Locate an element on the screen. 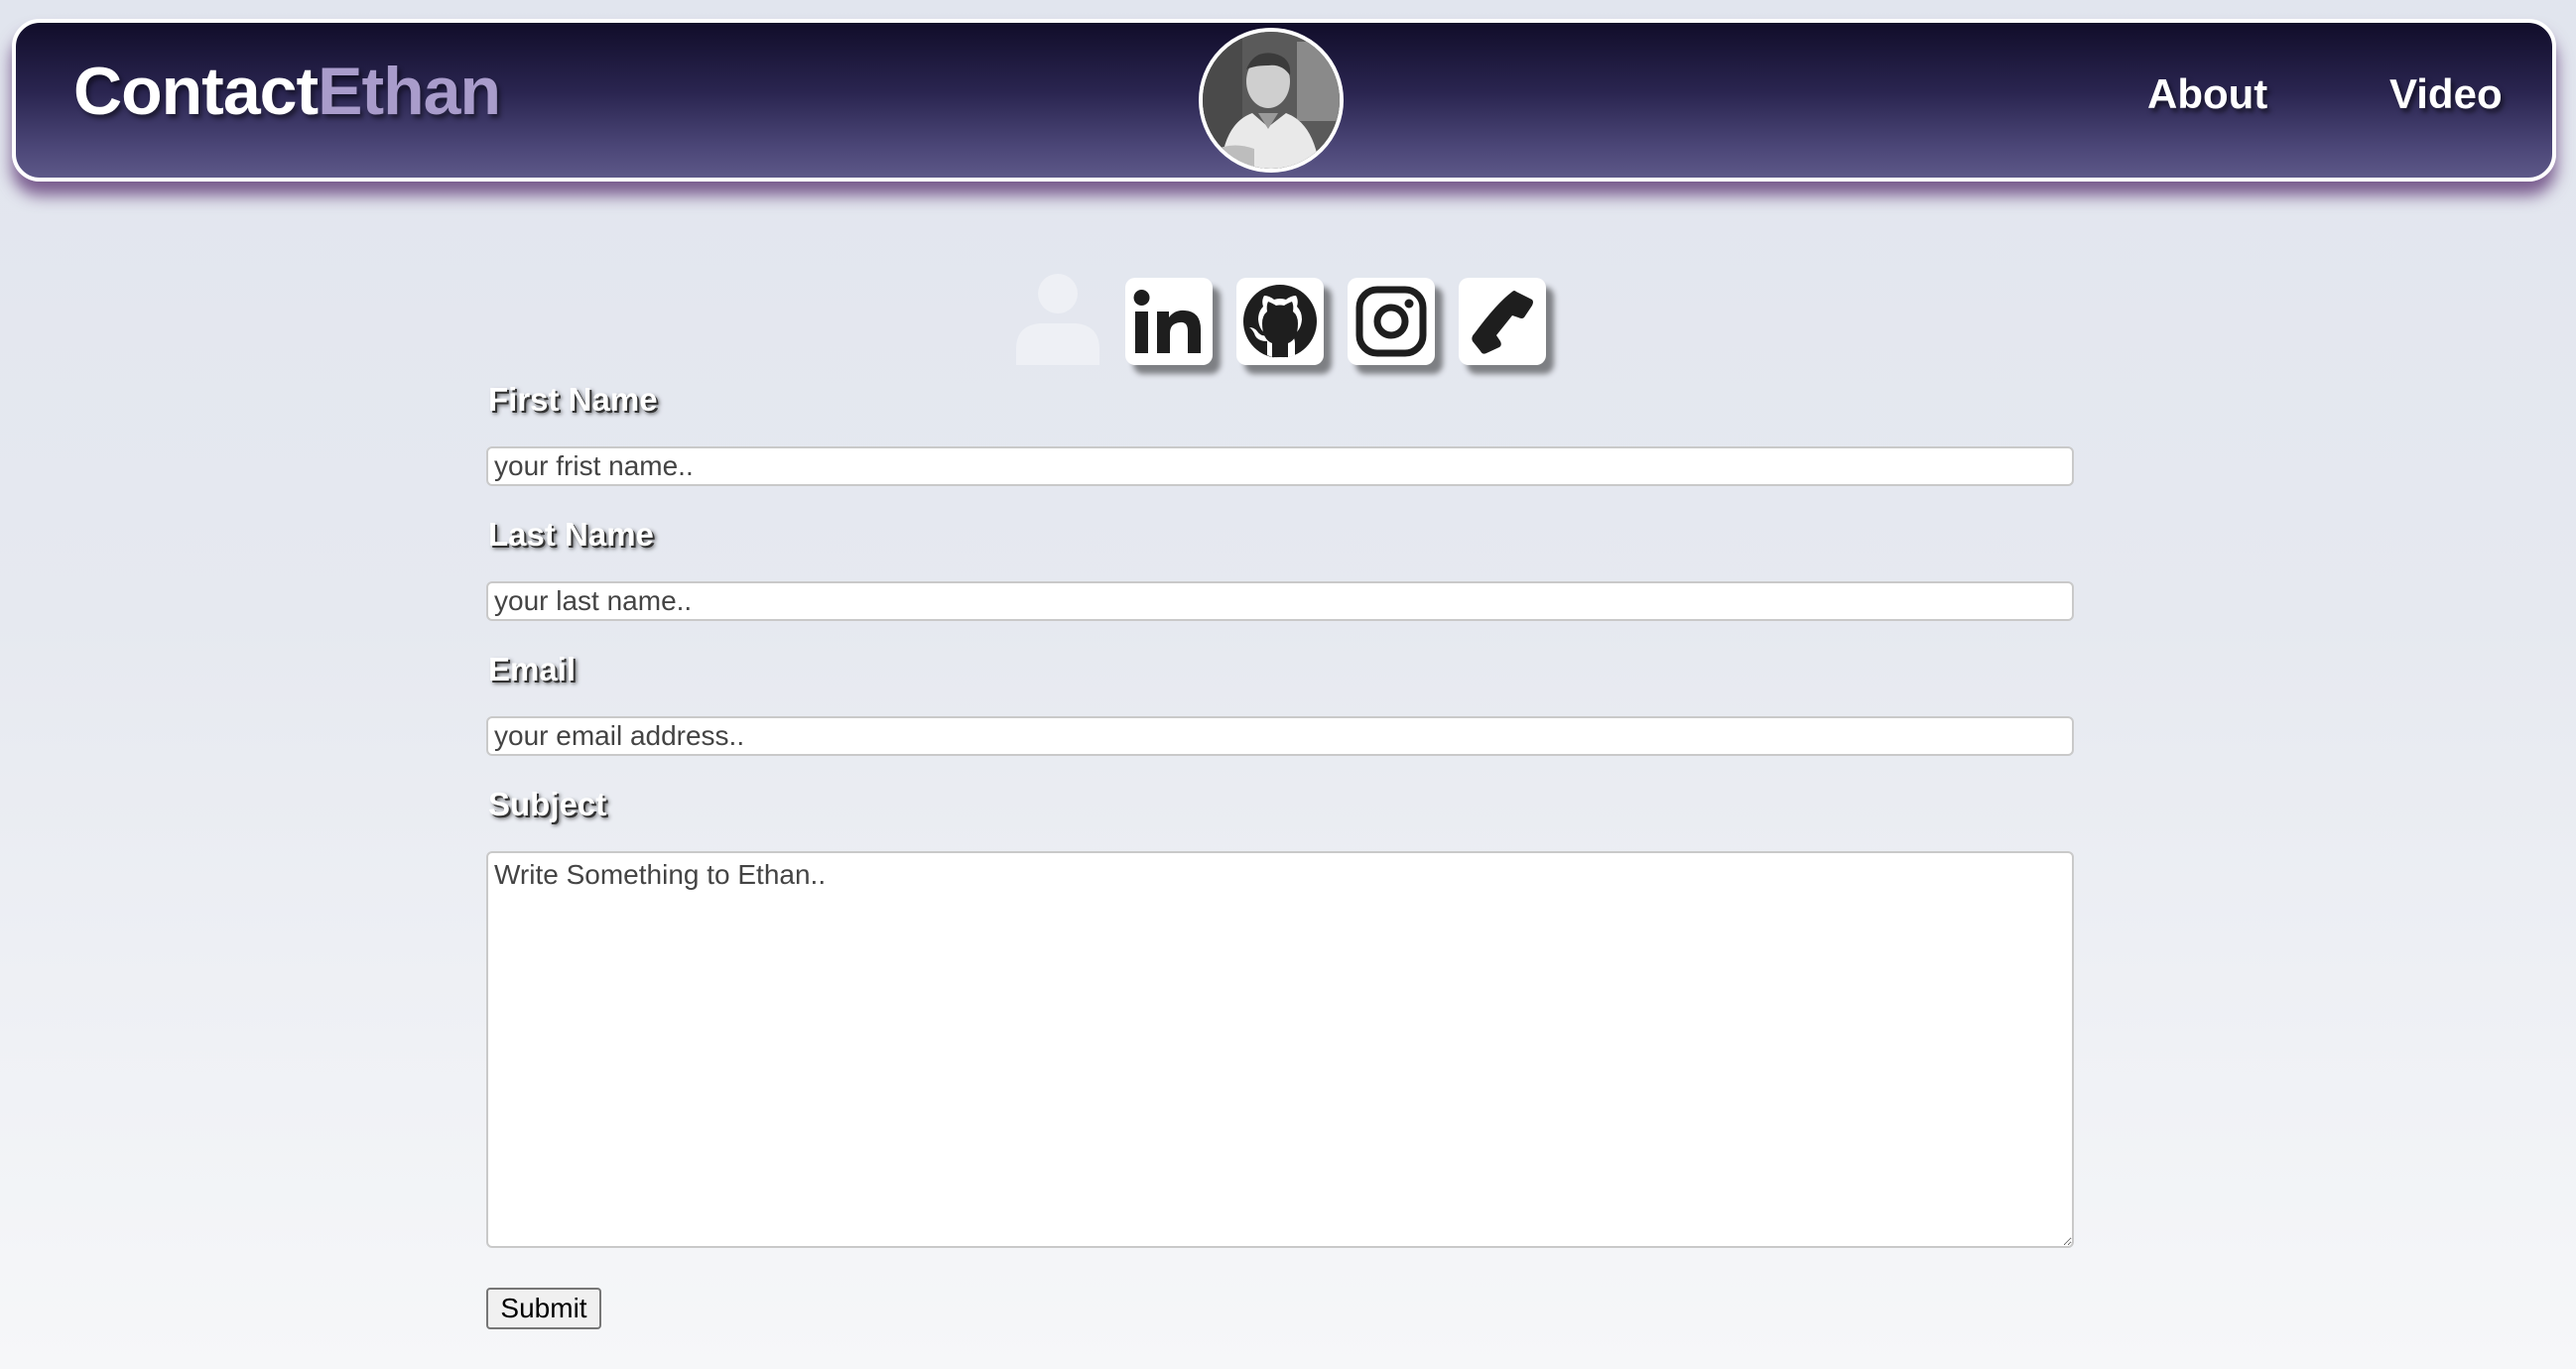 This screenshot has width=2576, height=1369. avatar is located at coordinates (1272, 100).